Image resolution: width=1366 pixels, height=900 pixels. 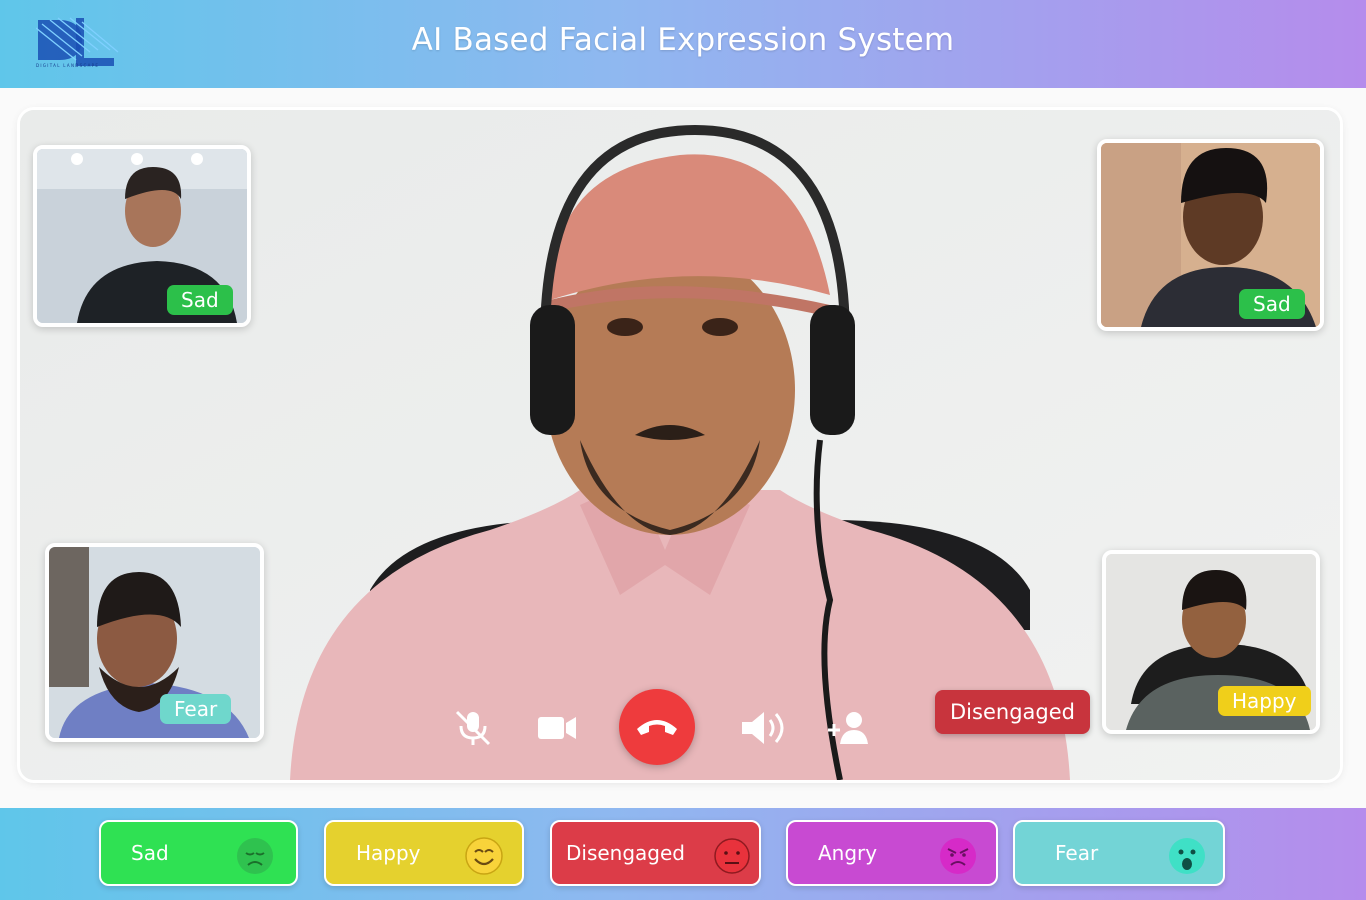 What do you see at coordinates (484, 856) in the screenshot?
I see `smiling-face-icon` at bounding box center [484, 856].